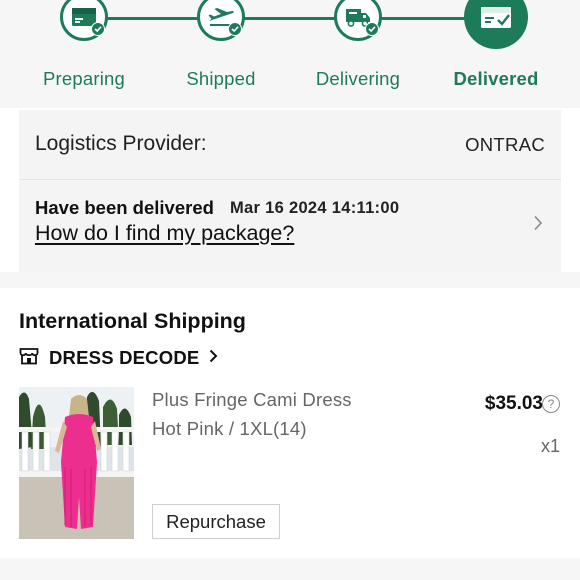 Image resolution: width=580 pixels, height=580 pixels. Describe the element at coordinates (550, 446) in the screenshot. I see `product-quantity: x1` at that location.